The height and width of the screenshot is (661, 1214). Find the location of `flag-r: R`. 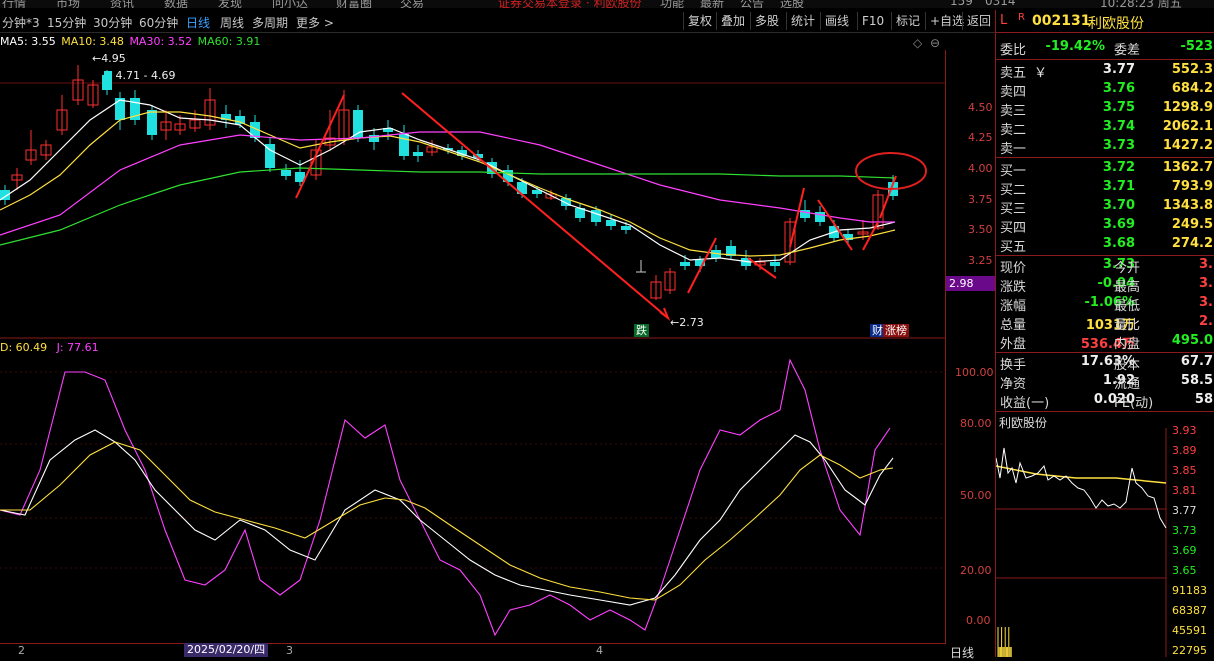

flag-r: R is located at coordinates (1021, 17).